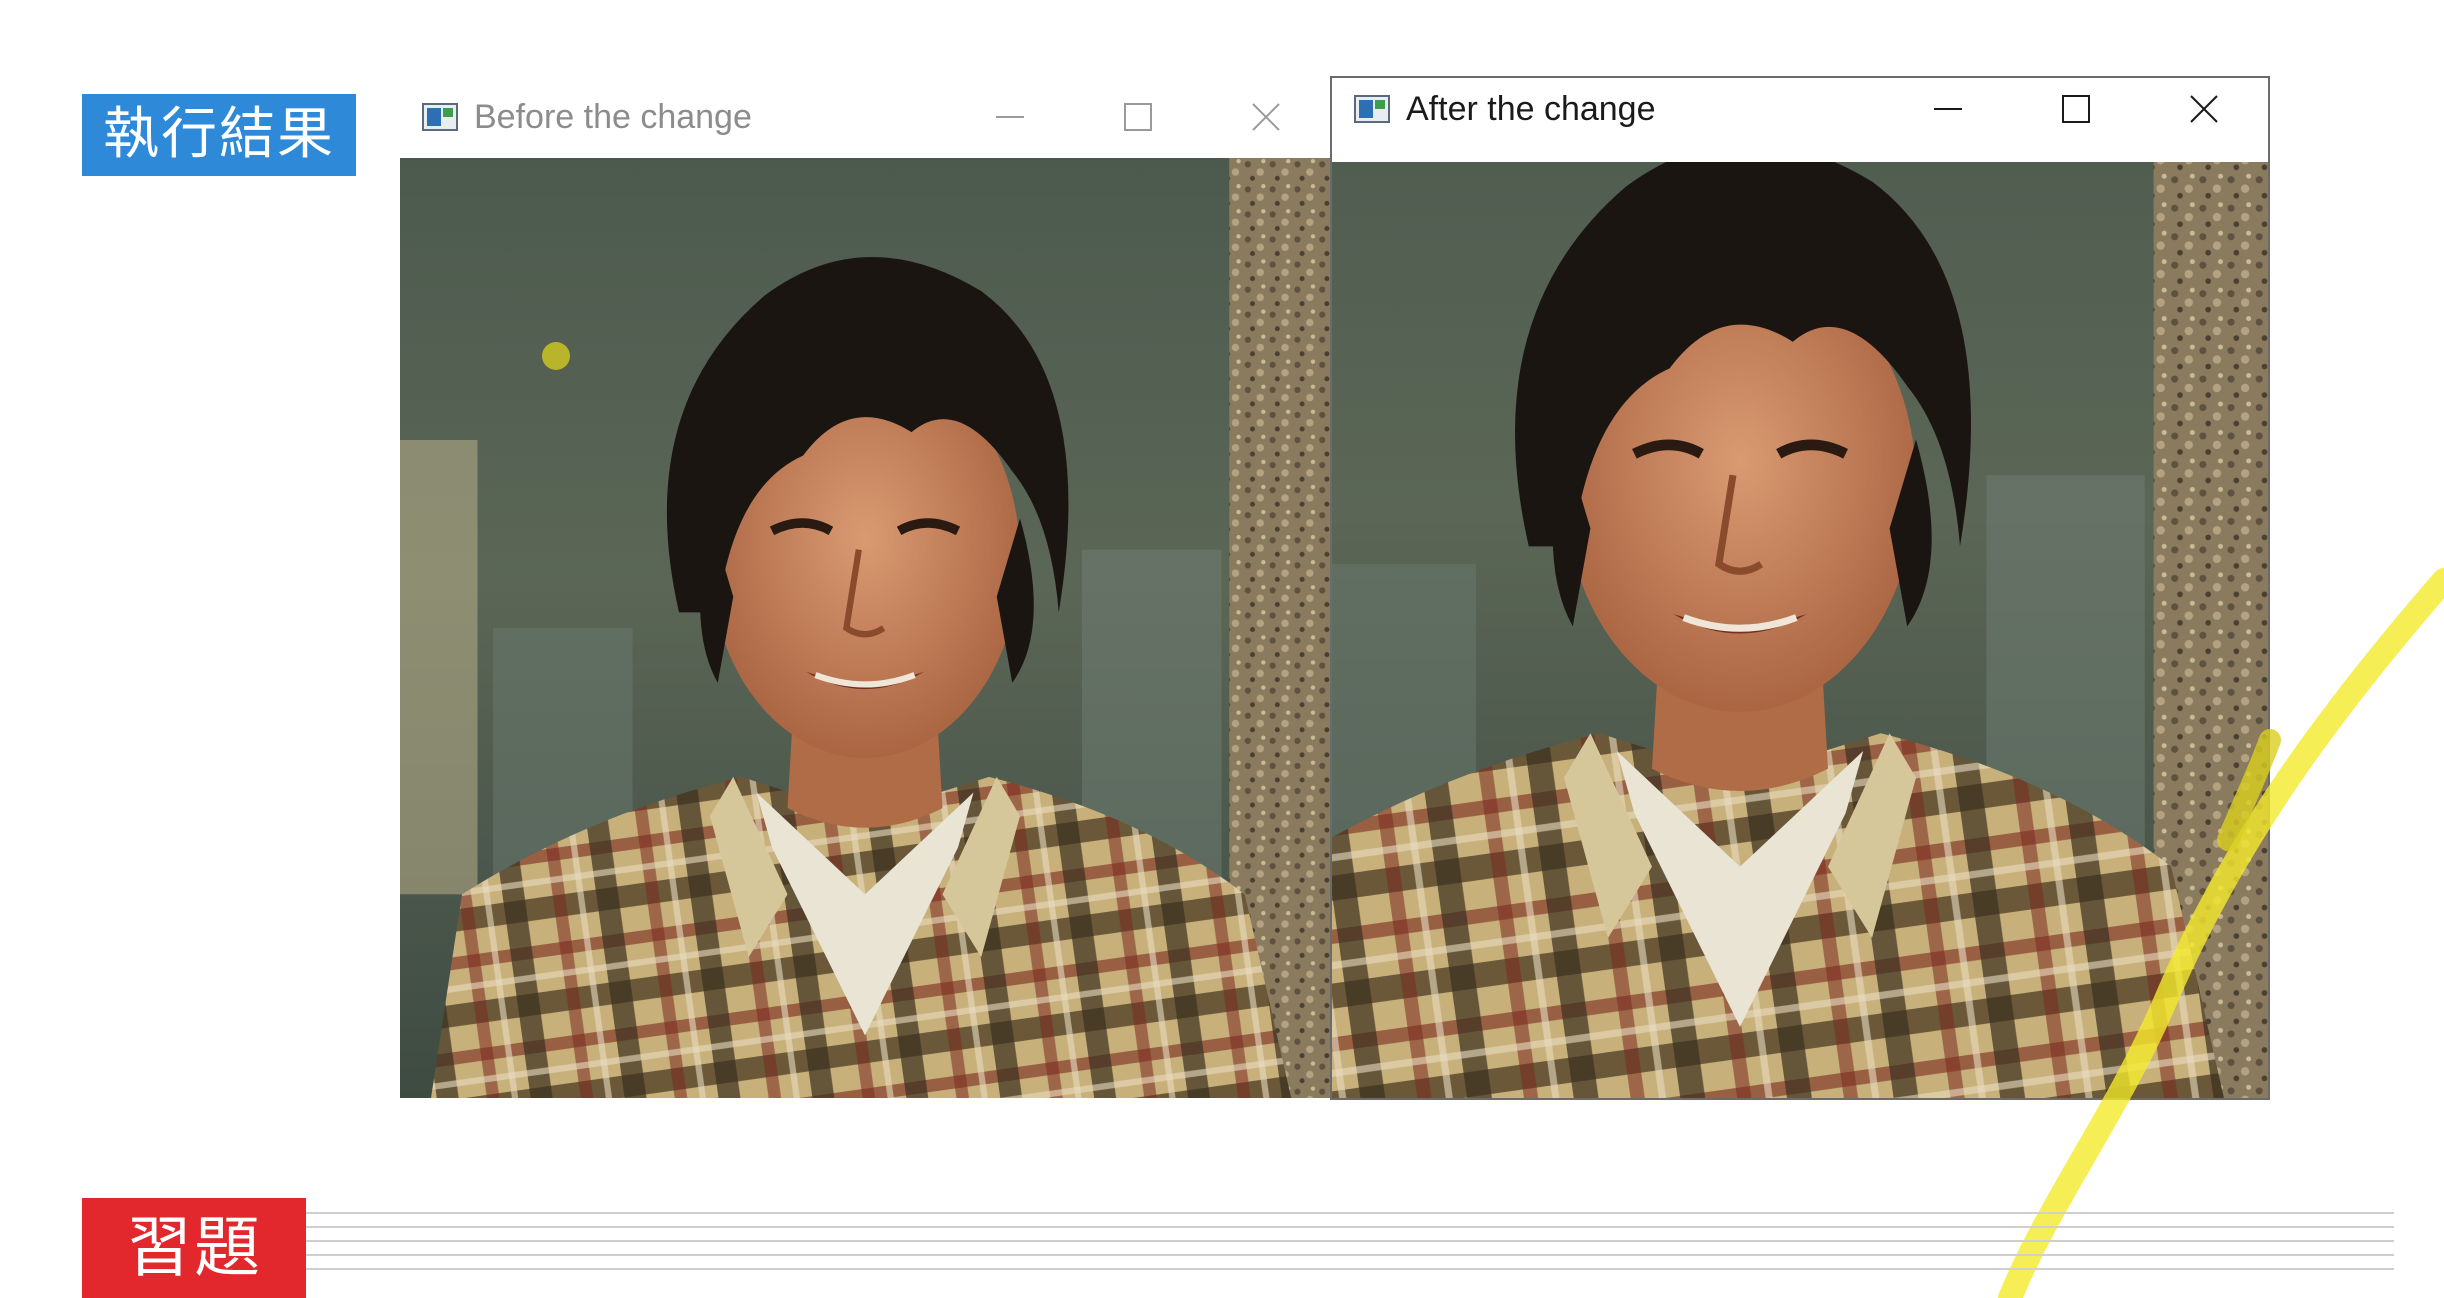 This screenshot has width=2444, height=1298. Describe the element at coordinates (865, 117) in the screenshot. I see `window-titlebar: Before the change` at that location.